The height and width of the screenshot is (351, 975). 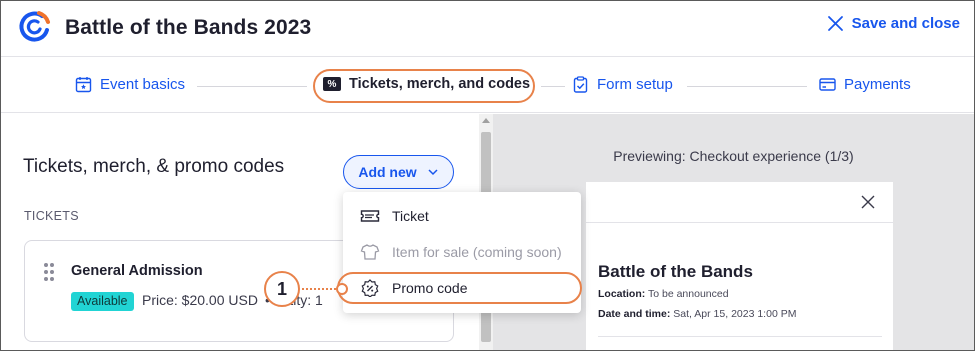 I want to click on drag-handle-icon, so click(x=50, y=273).